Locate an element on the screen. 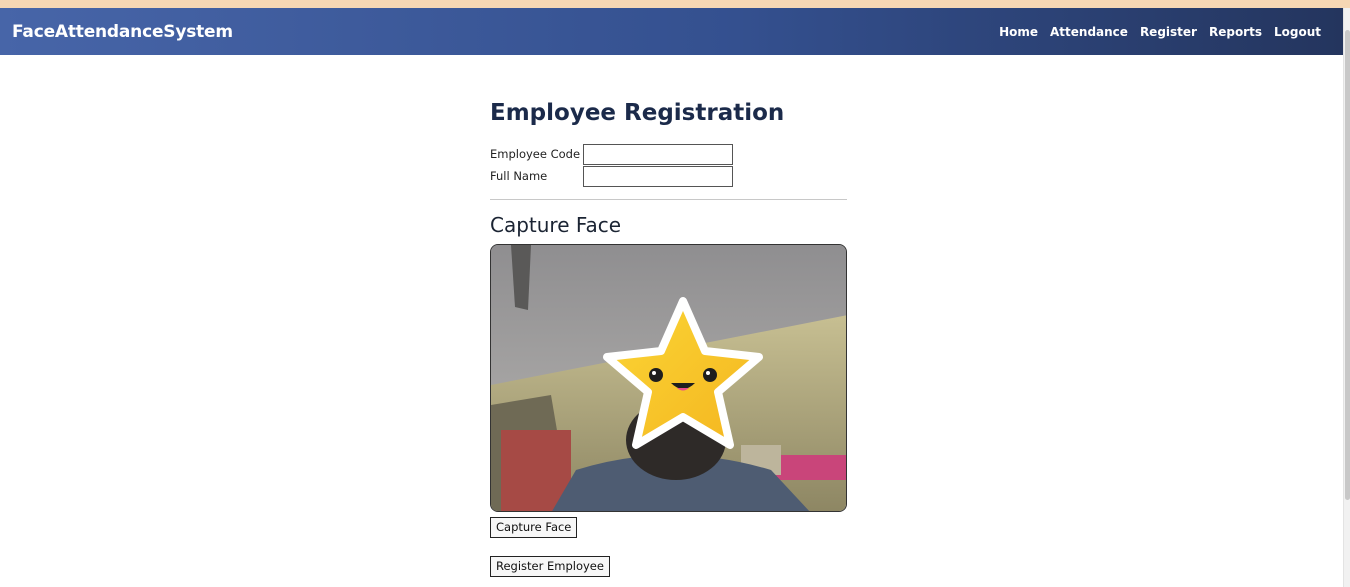 Image resolution: width=1350 pixels, height=587 pixels. nav-link-reports: Reports is located at coordinates (1235, 32).